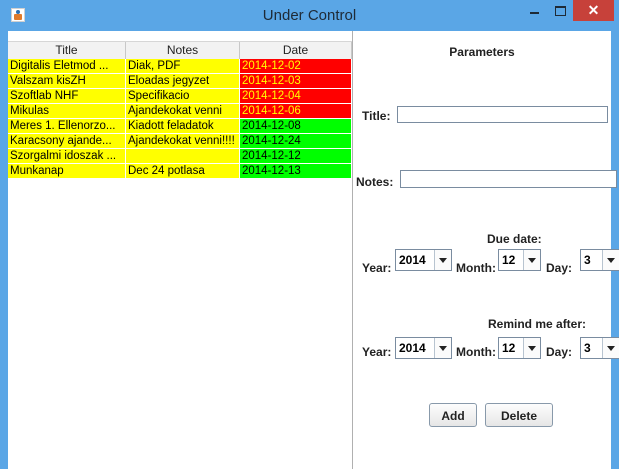 This screenshot has height=469, width=619. Describe the element at coordinates (183, 171) in the screenshot. I see `cell-notes: Dec 24 potlasa` at that location.